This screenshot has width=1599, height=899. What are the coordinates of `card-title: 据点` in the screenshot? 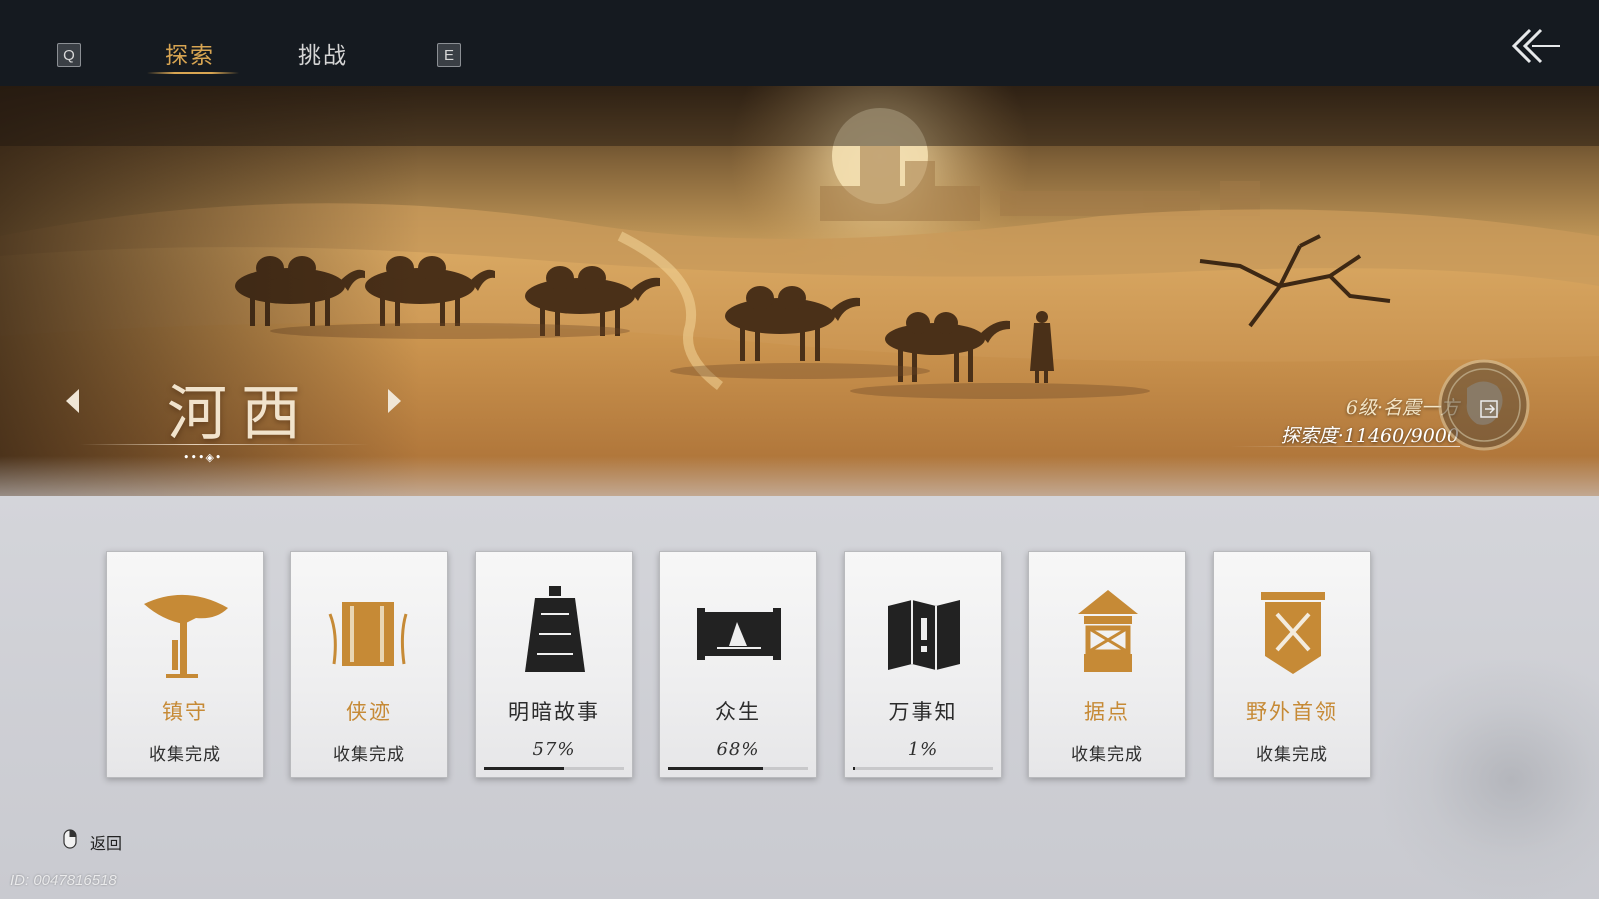 It's located at (1107, 712).